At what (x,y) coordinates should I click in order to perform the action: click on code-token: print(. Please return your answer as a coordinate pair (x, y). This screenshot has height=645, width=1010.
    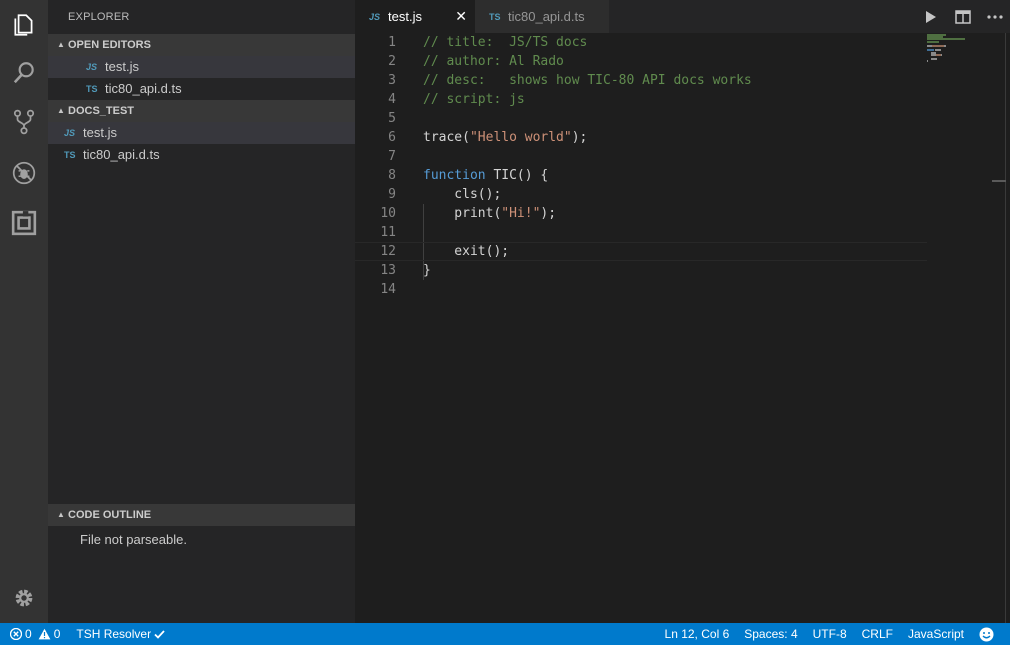
    Looking at the image, I should click on (462, 213).